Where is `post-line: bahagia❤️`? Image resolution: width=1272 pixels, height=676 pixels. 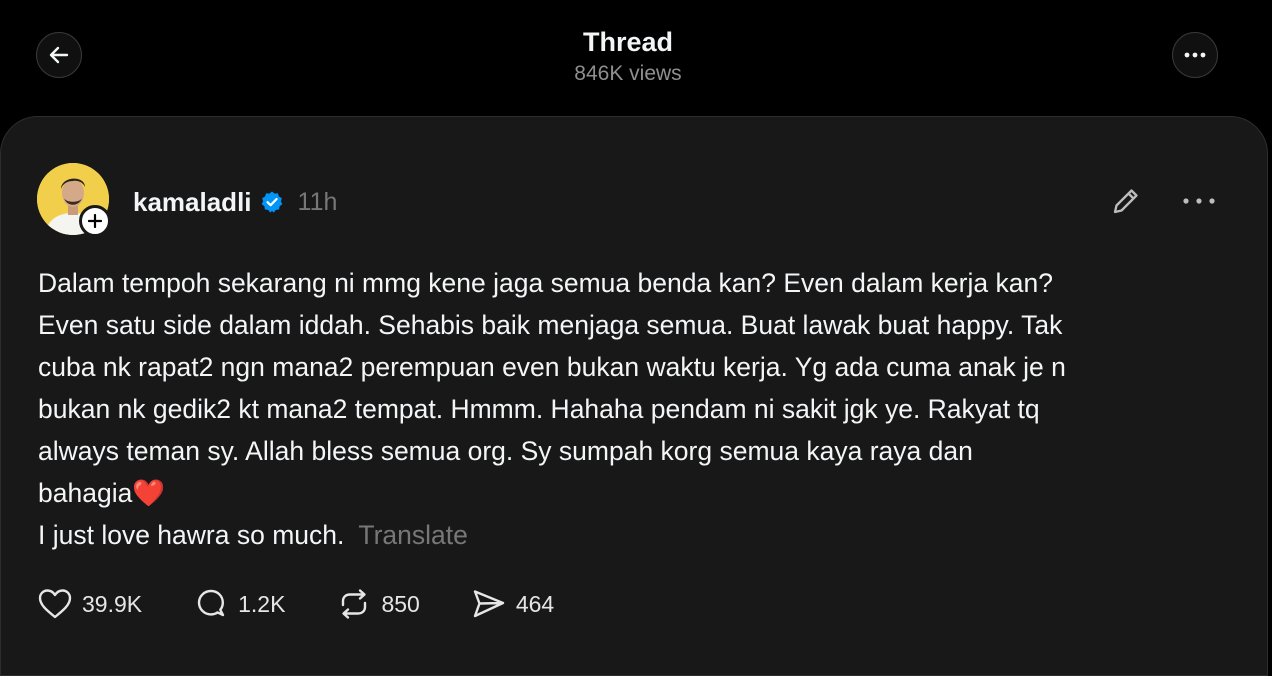
post-line: bahagia❤️ is located at coordinates (102, 493).